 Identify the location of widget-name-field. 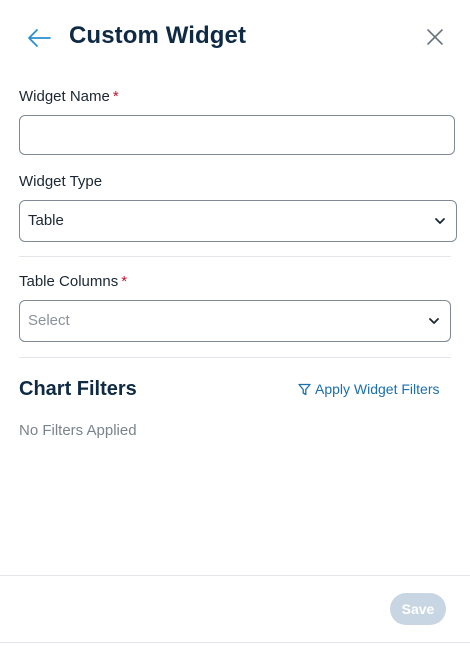
(237, 135).